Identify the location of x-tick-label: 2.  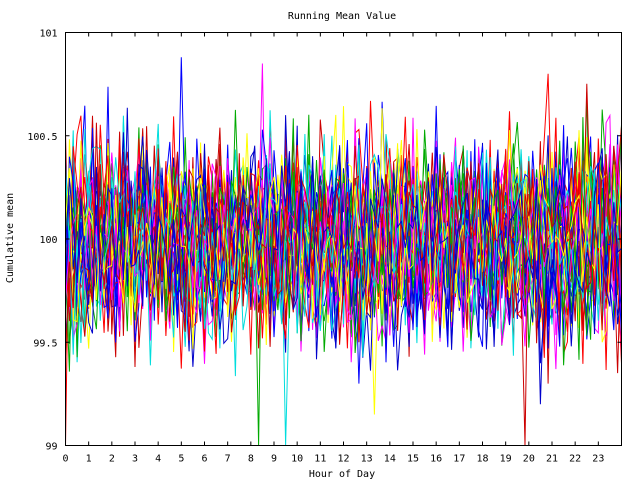
(112, 459).